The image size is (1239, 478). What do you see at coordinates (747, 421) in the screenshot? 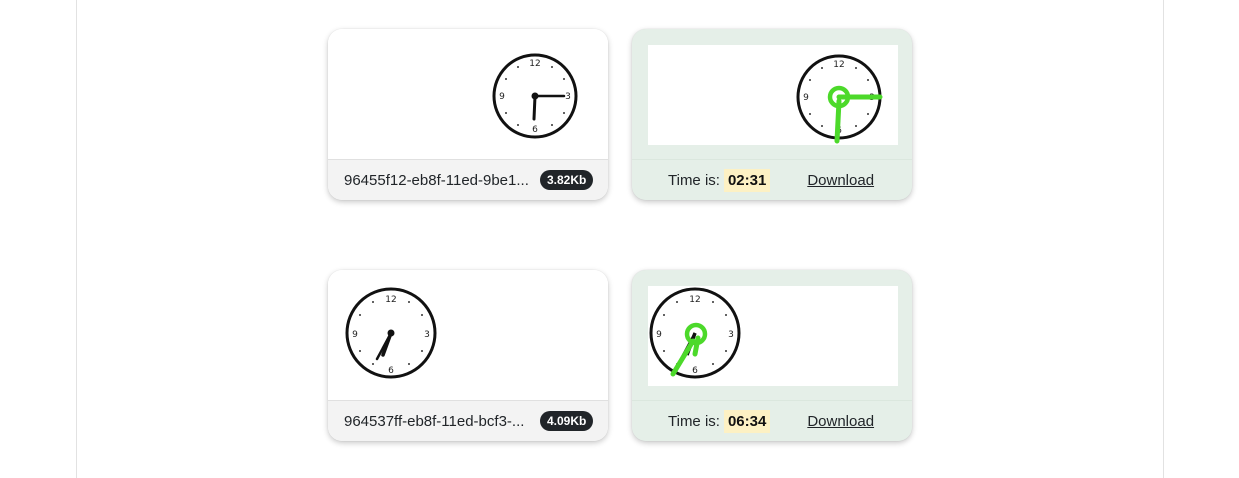
I see `detected-time: 06:34` at bounding box center [747, 421].